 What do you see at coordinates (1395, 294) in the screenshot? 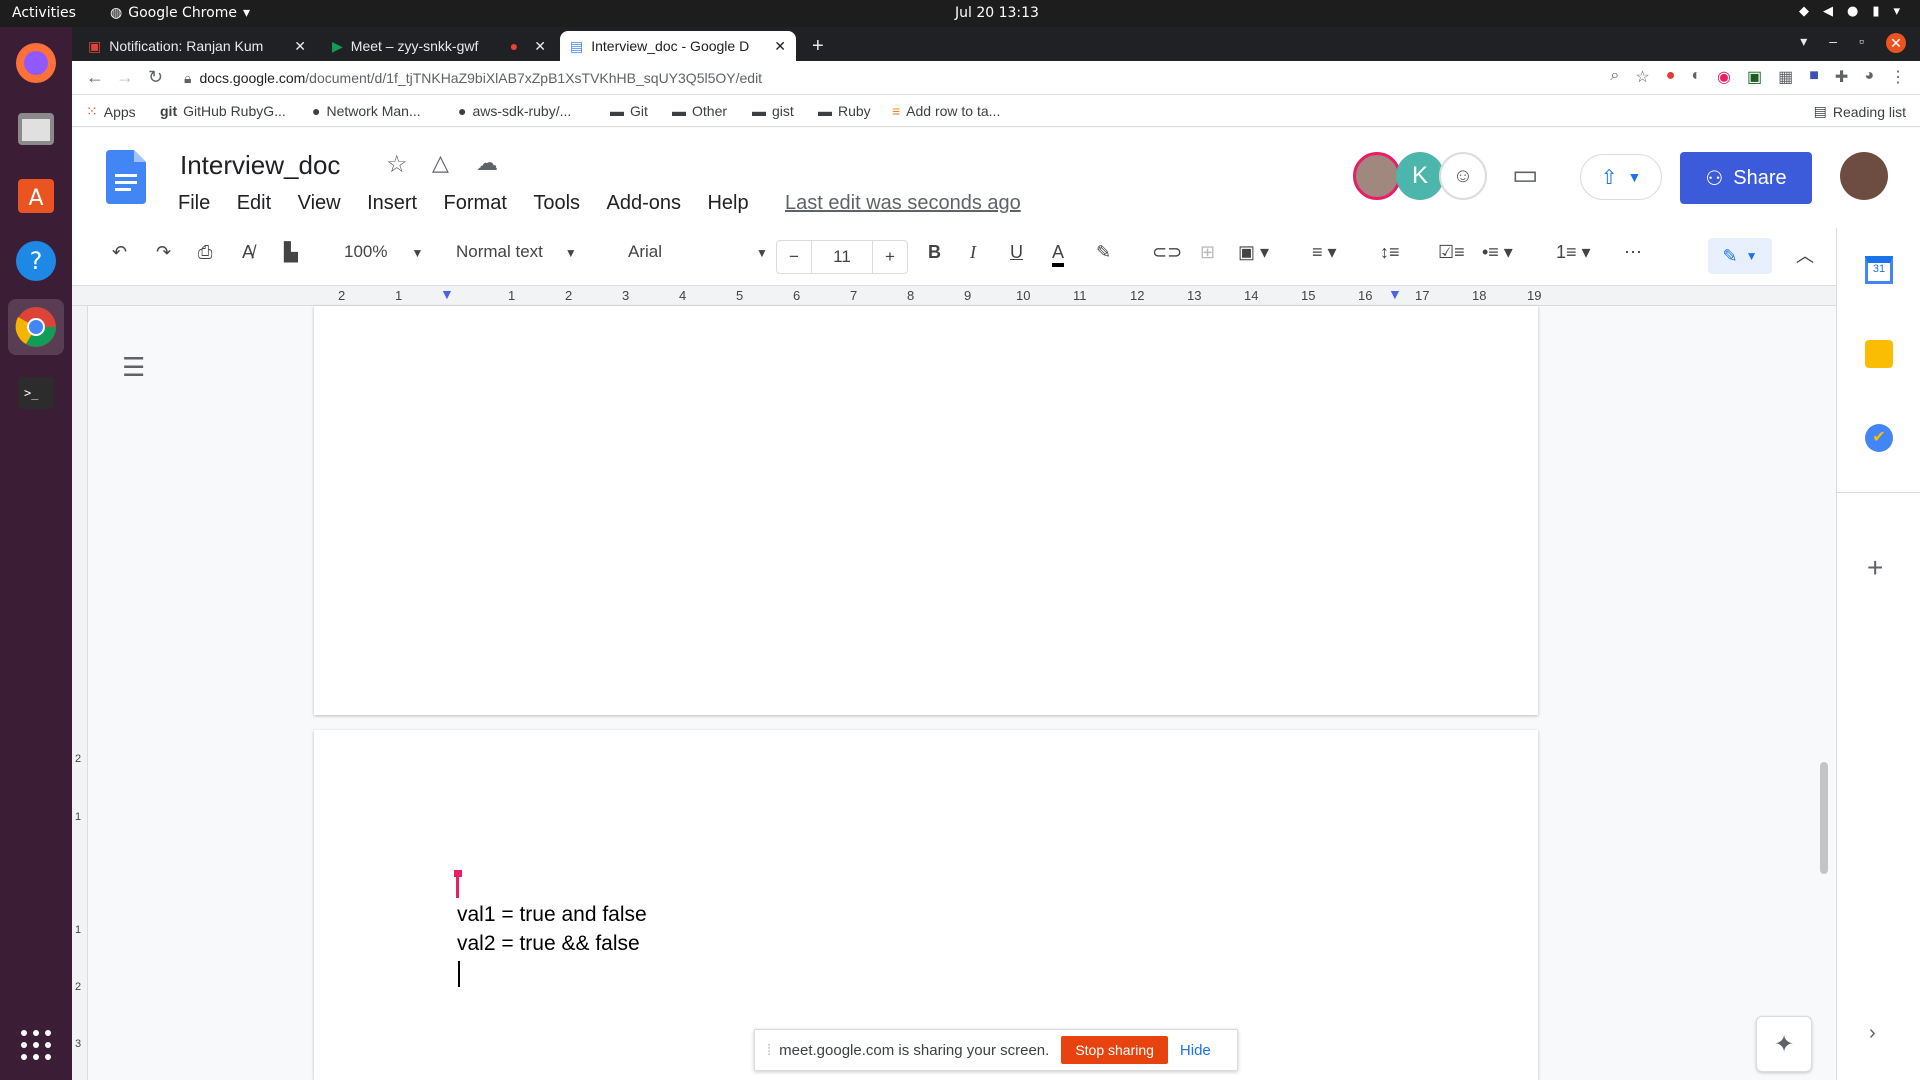
I see `right-indent-marker-icon: ▼` at bounding box center [1395, 294].